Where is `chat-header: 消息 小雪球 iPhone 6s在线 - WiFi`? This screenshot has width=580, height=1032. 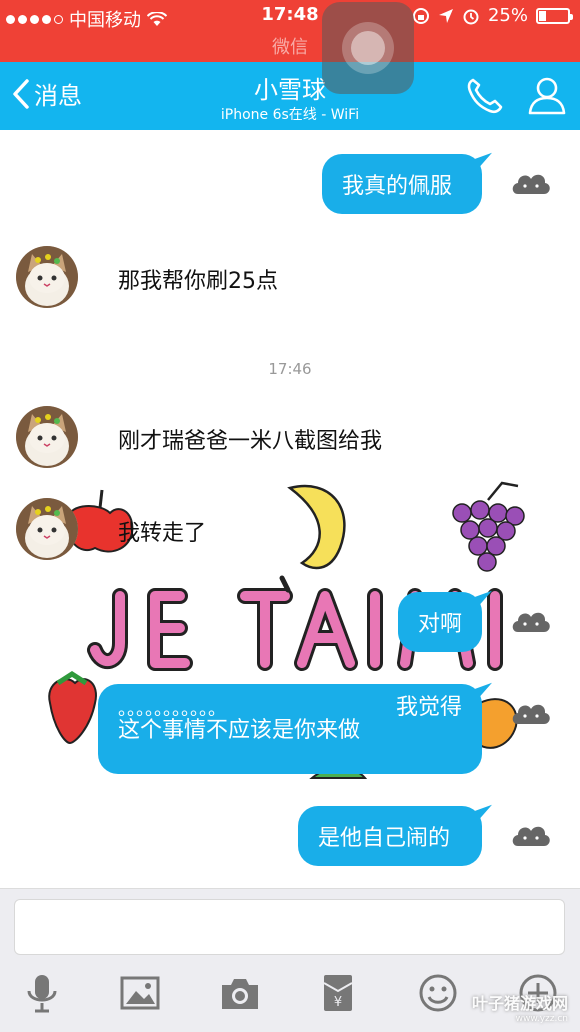 chat-header: 消息 小雪球 iPhone 6s在线 - WiFi is located at coordinates (290, 96).